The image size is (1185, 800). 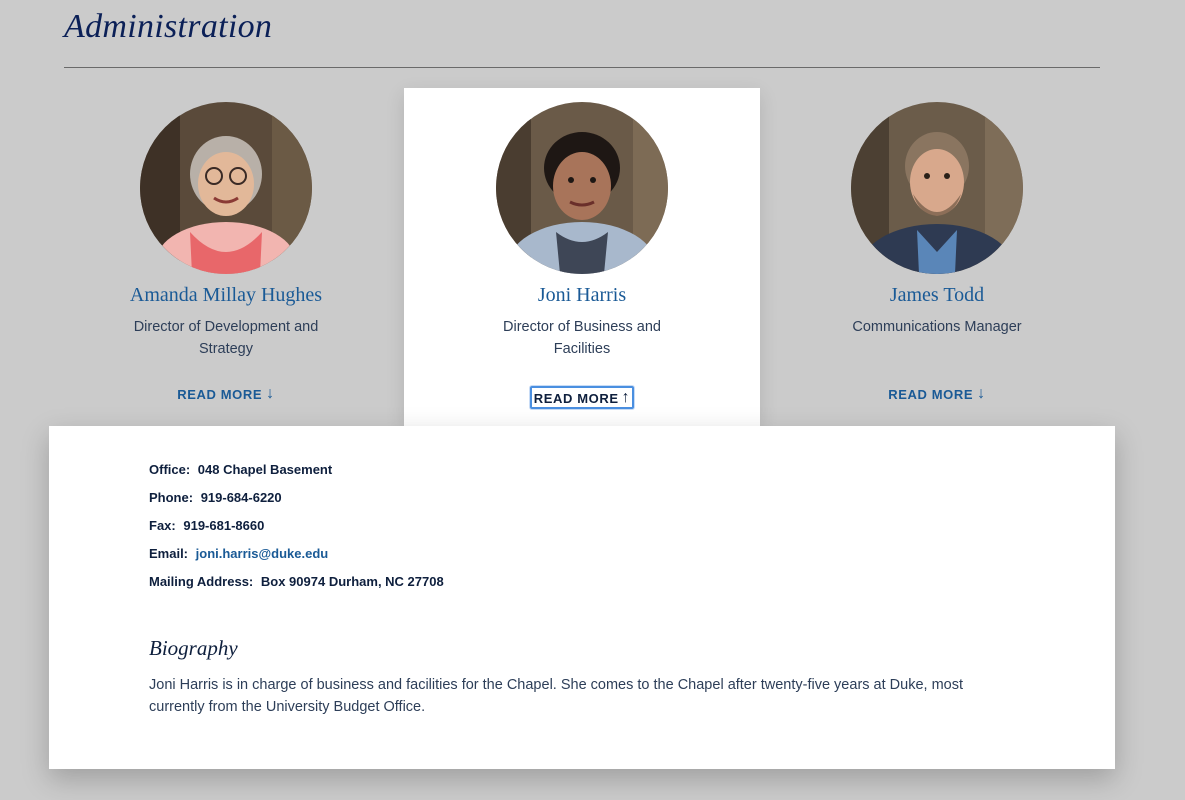 I want to click on office-label: Office:, so click(x=170, y=469).